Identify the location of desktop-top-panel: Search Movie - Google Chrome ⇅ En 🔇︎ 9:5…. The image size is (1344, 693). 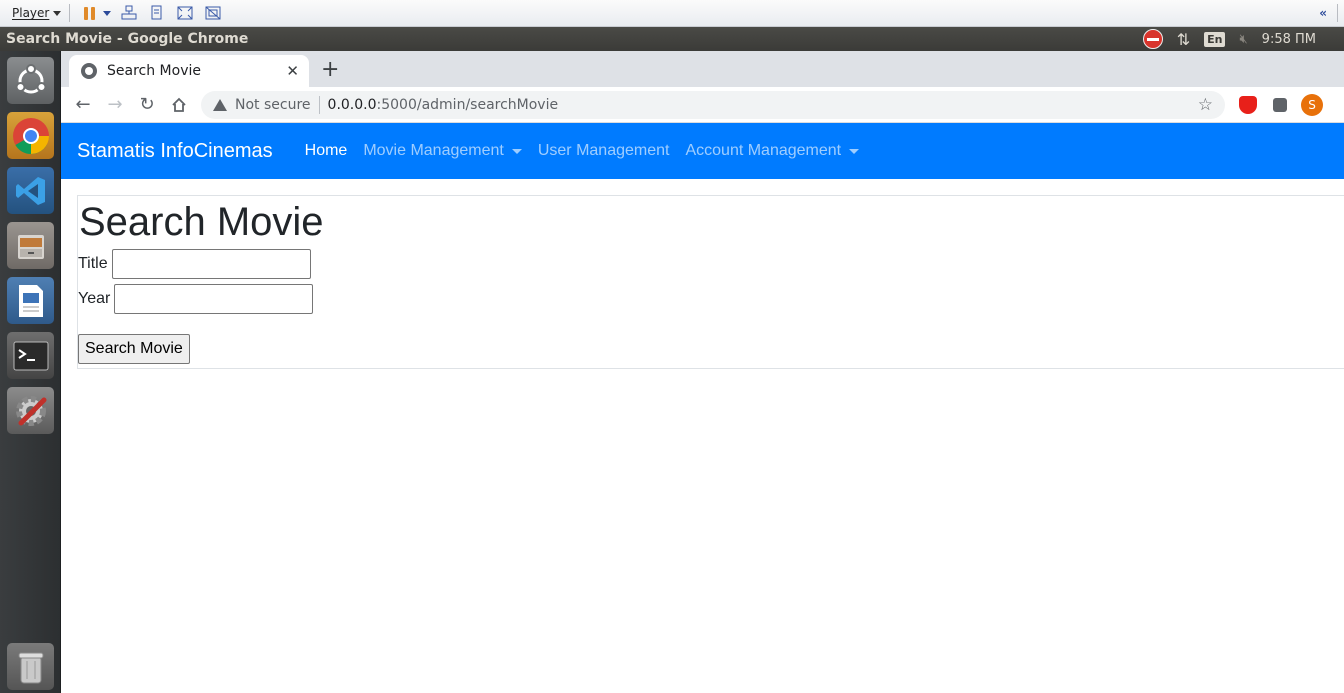
(672, 39).